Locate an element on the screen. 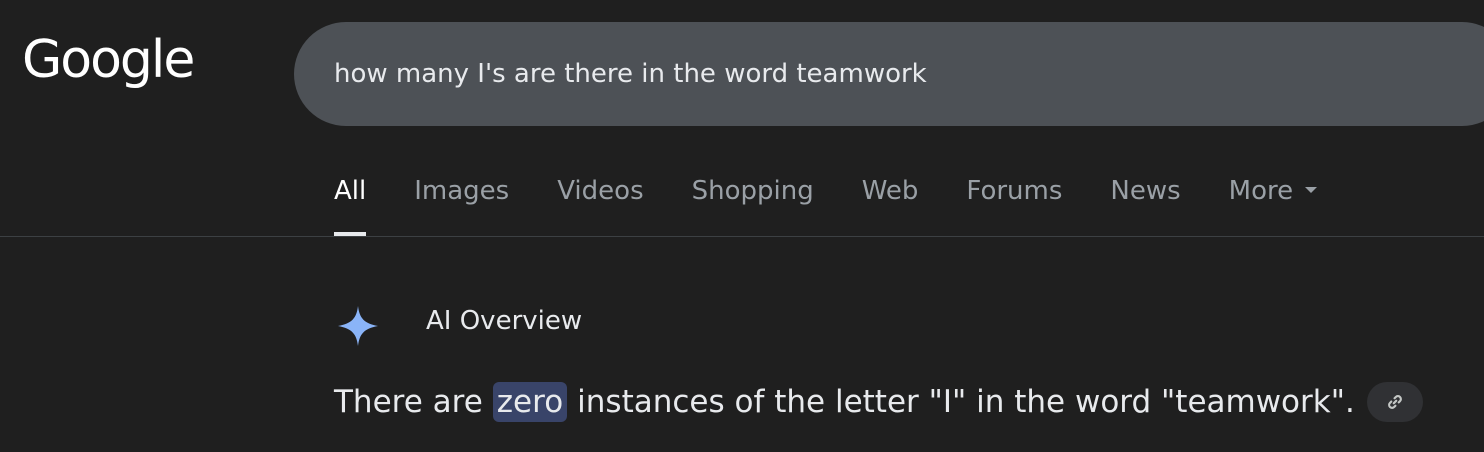 The width and height of the screenshot is (1484, 452). tab-web: Web is located at coordinates (890, 202).